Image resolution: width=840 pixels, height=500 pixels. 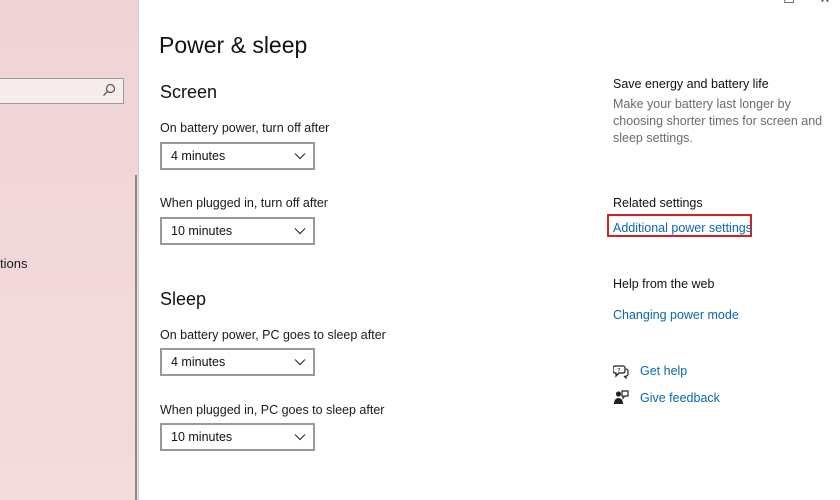 I want to click on minimize-button: –, so click(x=753, y=3).